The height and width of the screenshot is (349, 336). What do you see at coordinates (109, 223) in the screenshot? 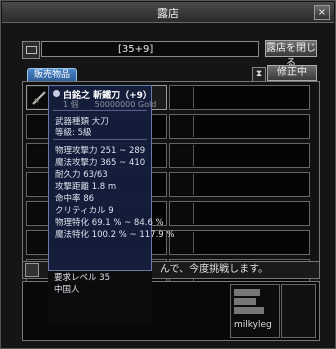
I see `stat-line: 物理特化 69.1 % ~ 84.6 %` at bounding box center [109, 223].